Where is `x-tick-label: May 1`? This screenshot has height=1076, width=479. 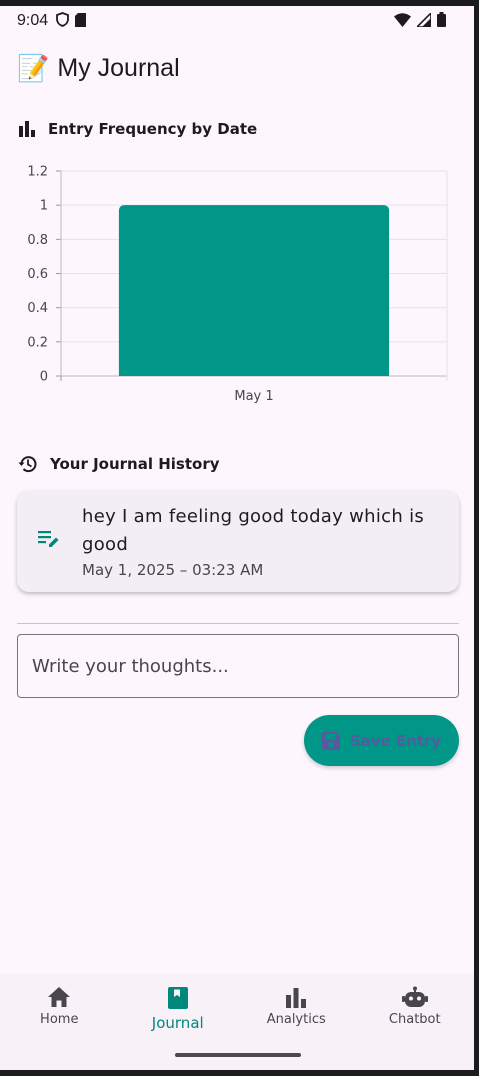
x-tick-label: May 1 is located at coordinates (253, 396).